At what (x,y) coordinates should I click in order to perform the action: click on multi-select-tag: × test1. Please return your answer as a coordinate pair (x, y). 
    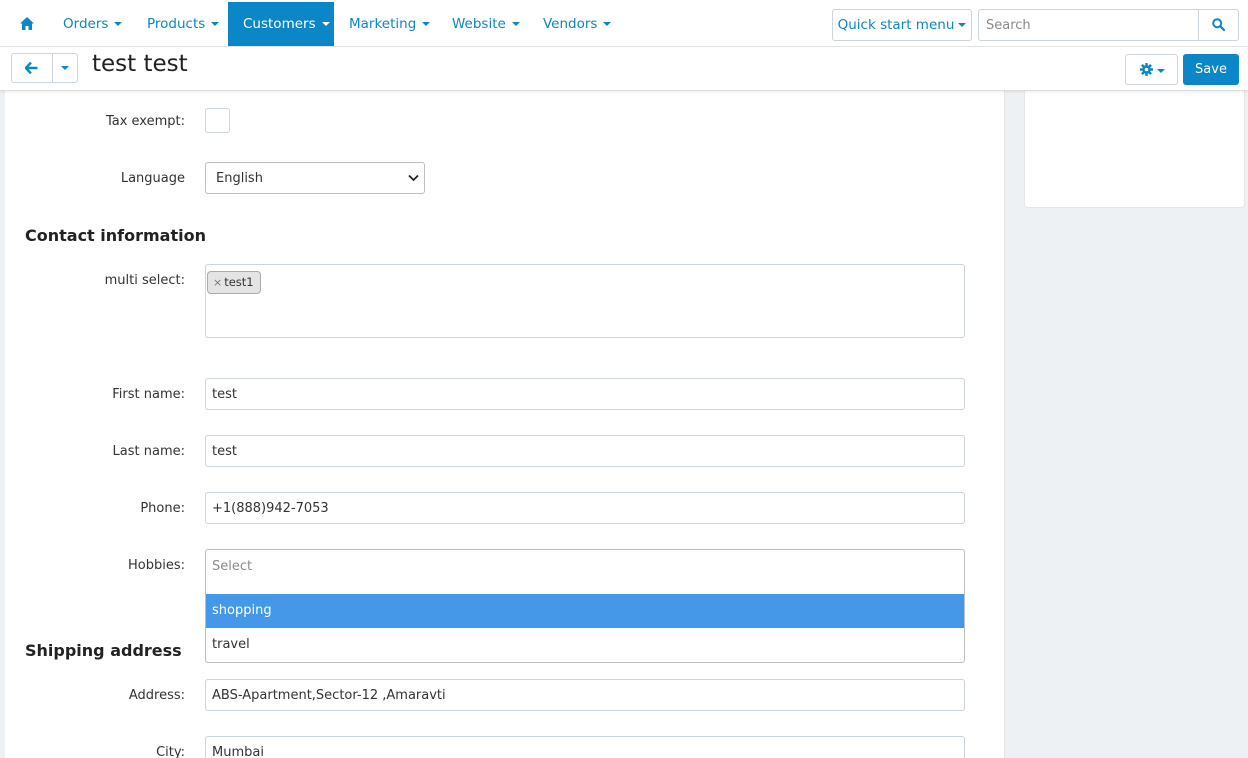
    Looking at the image, I should click on (234, 282).